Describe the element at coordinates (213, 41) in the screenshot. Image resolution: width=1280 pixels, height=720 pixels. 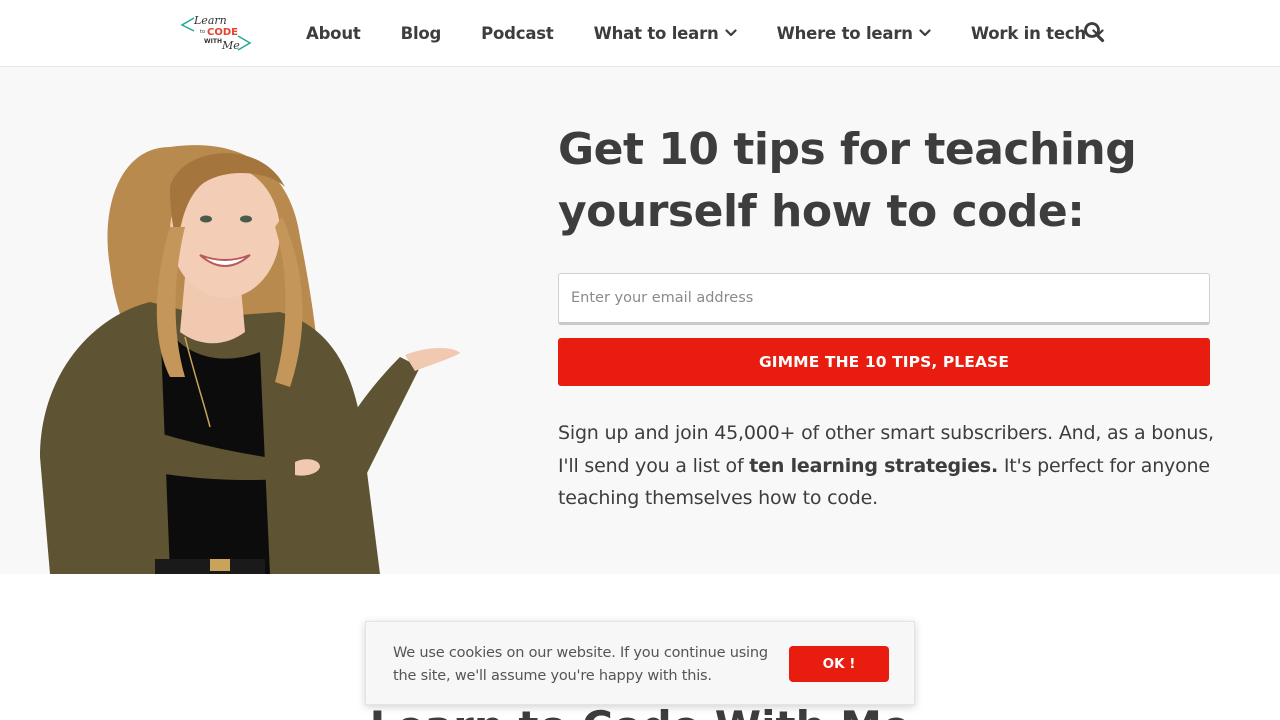
I see `svg-text: WITH` at that location.